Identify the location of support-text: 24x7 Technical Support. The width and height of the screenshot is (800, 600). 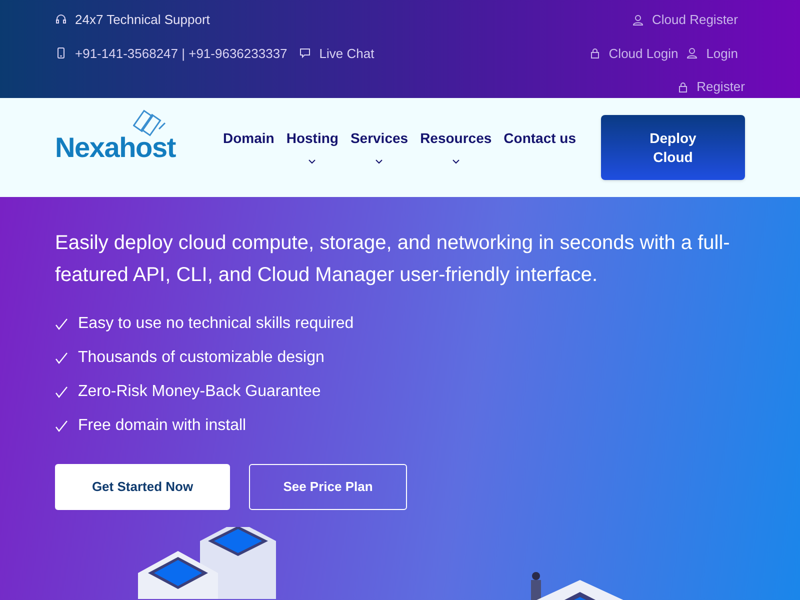
(142, 20).